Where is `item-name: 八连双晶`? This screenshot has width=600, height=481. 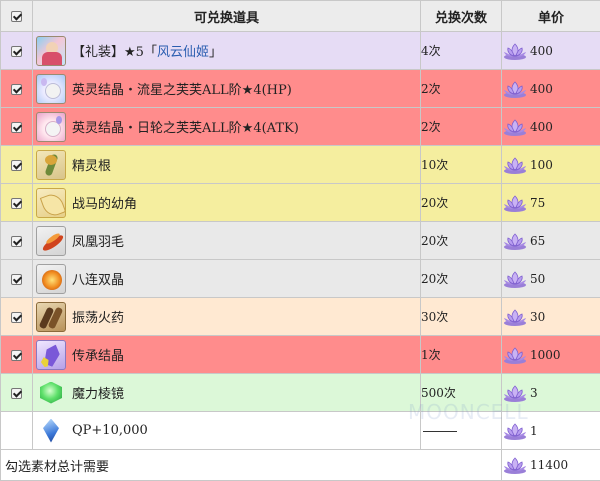
item-name: 八连双晶 is located at coordinates (98, 278).